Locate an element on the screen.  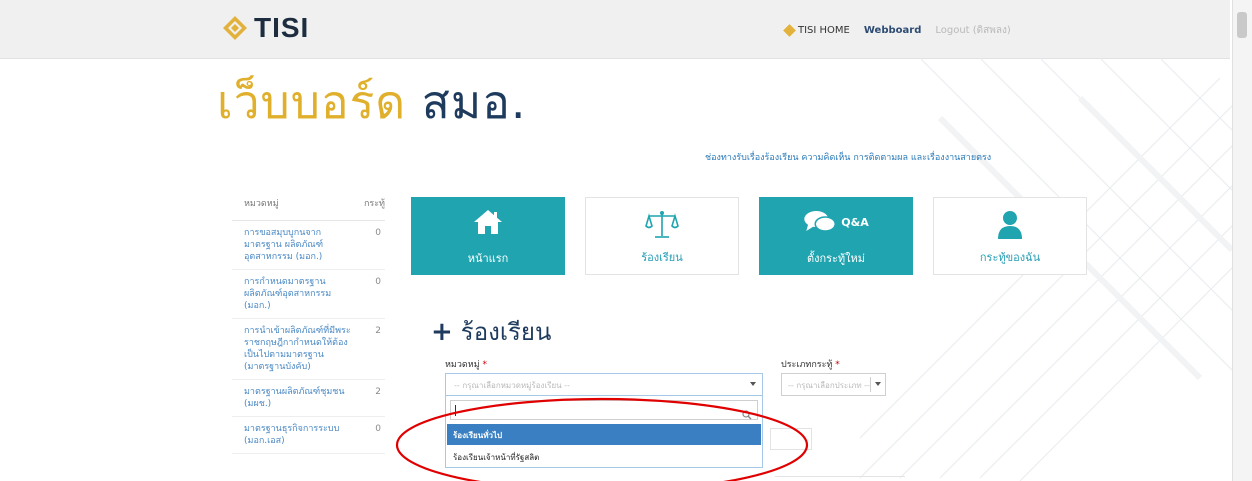
diamond-icon is located at coordinates (789, 30).